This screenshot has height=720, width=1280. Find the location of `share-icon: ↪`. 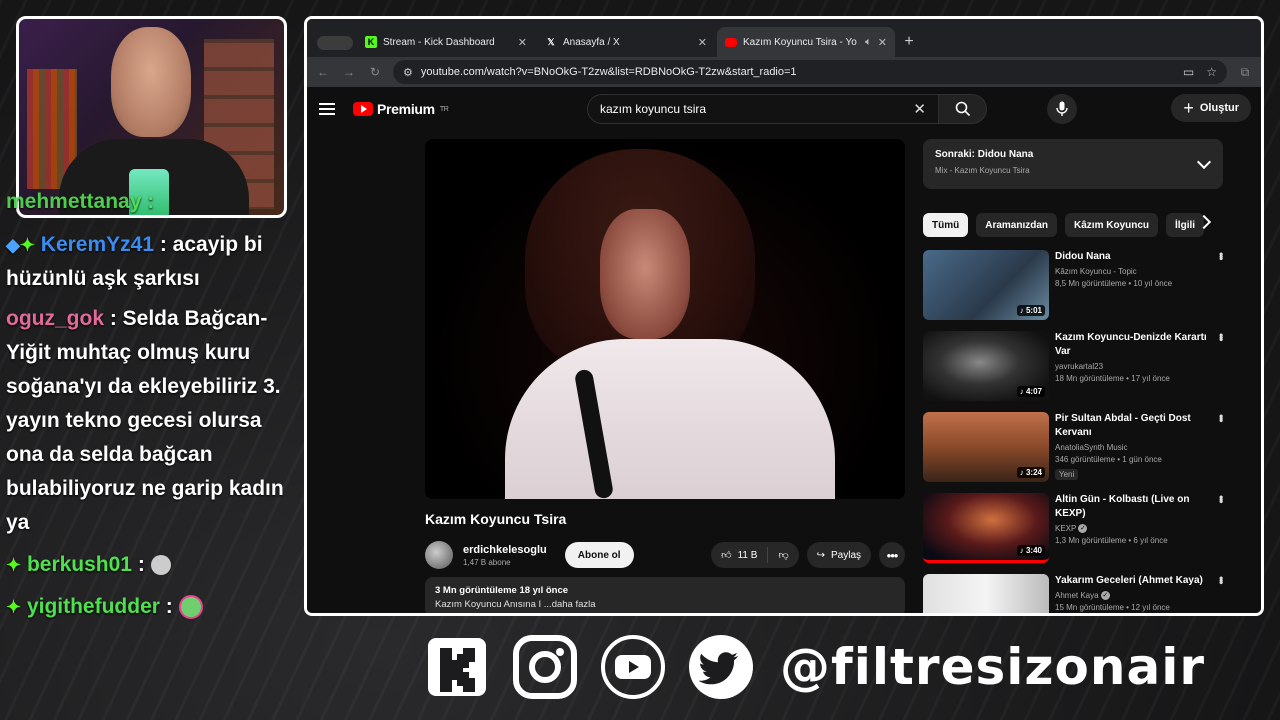

share-icon: ↪ is located at coordinates (820, 555).